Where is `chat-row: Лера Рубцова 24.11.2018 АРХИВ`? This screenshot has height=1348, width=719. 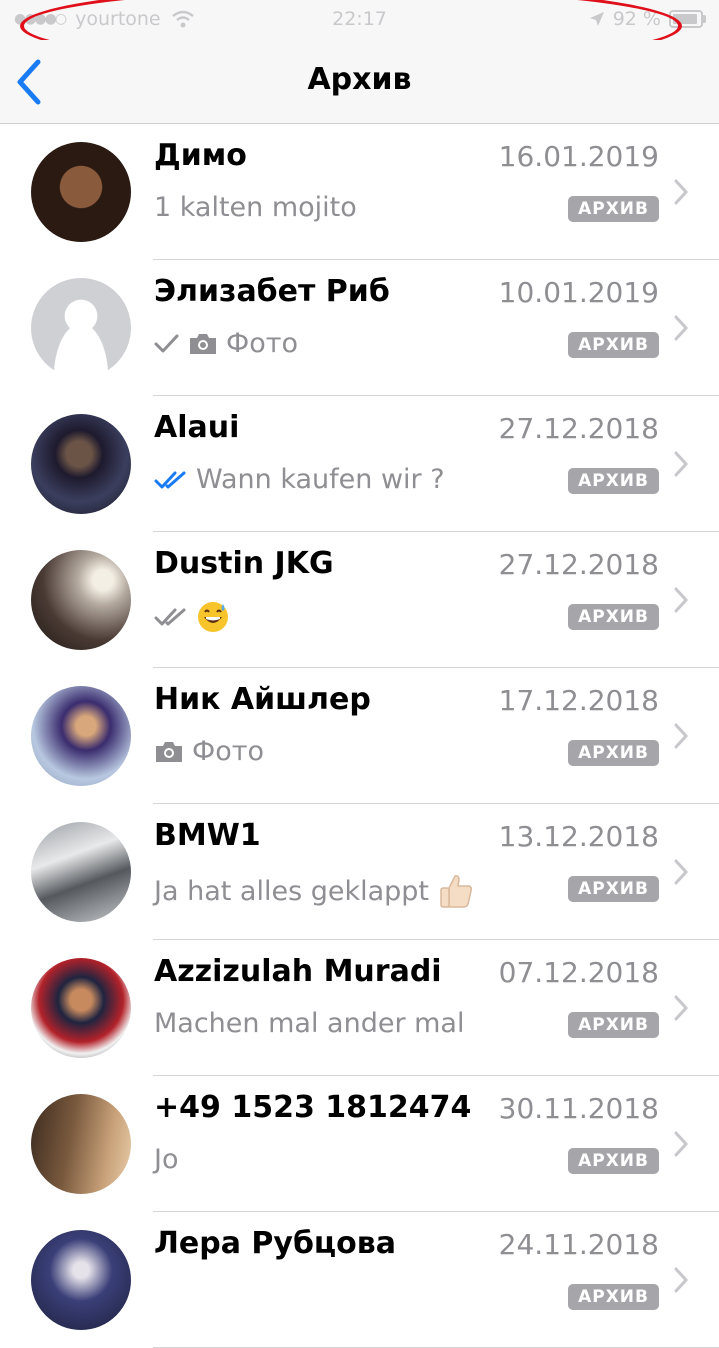
chat-row: Лера Рубцова 24.11.2018 АРХИВ is located at coordinates (359, 1280).